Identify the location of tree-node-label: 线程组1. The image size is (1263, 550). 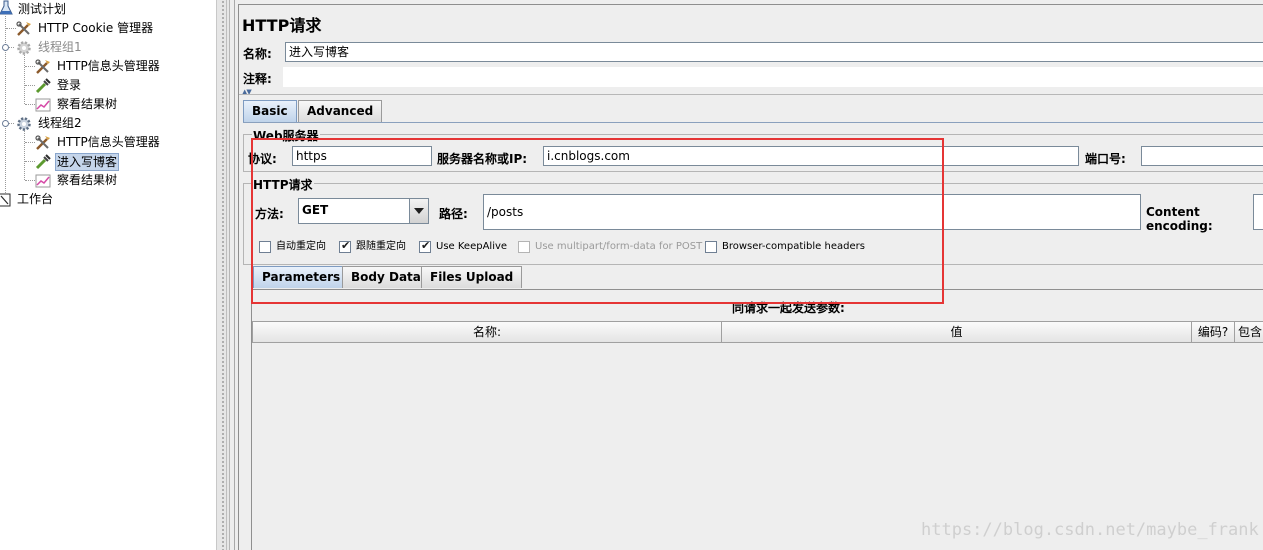
(60, 47).